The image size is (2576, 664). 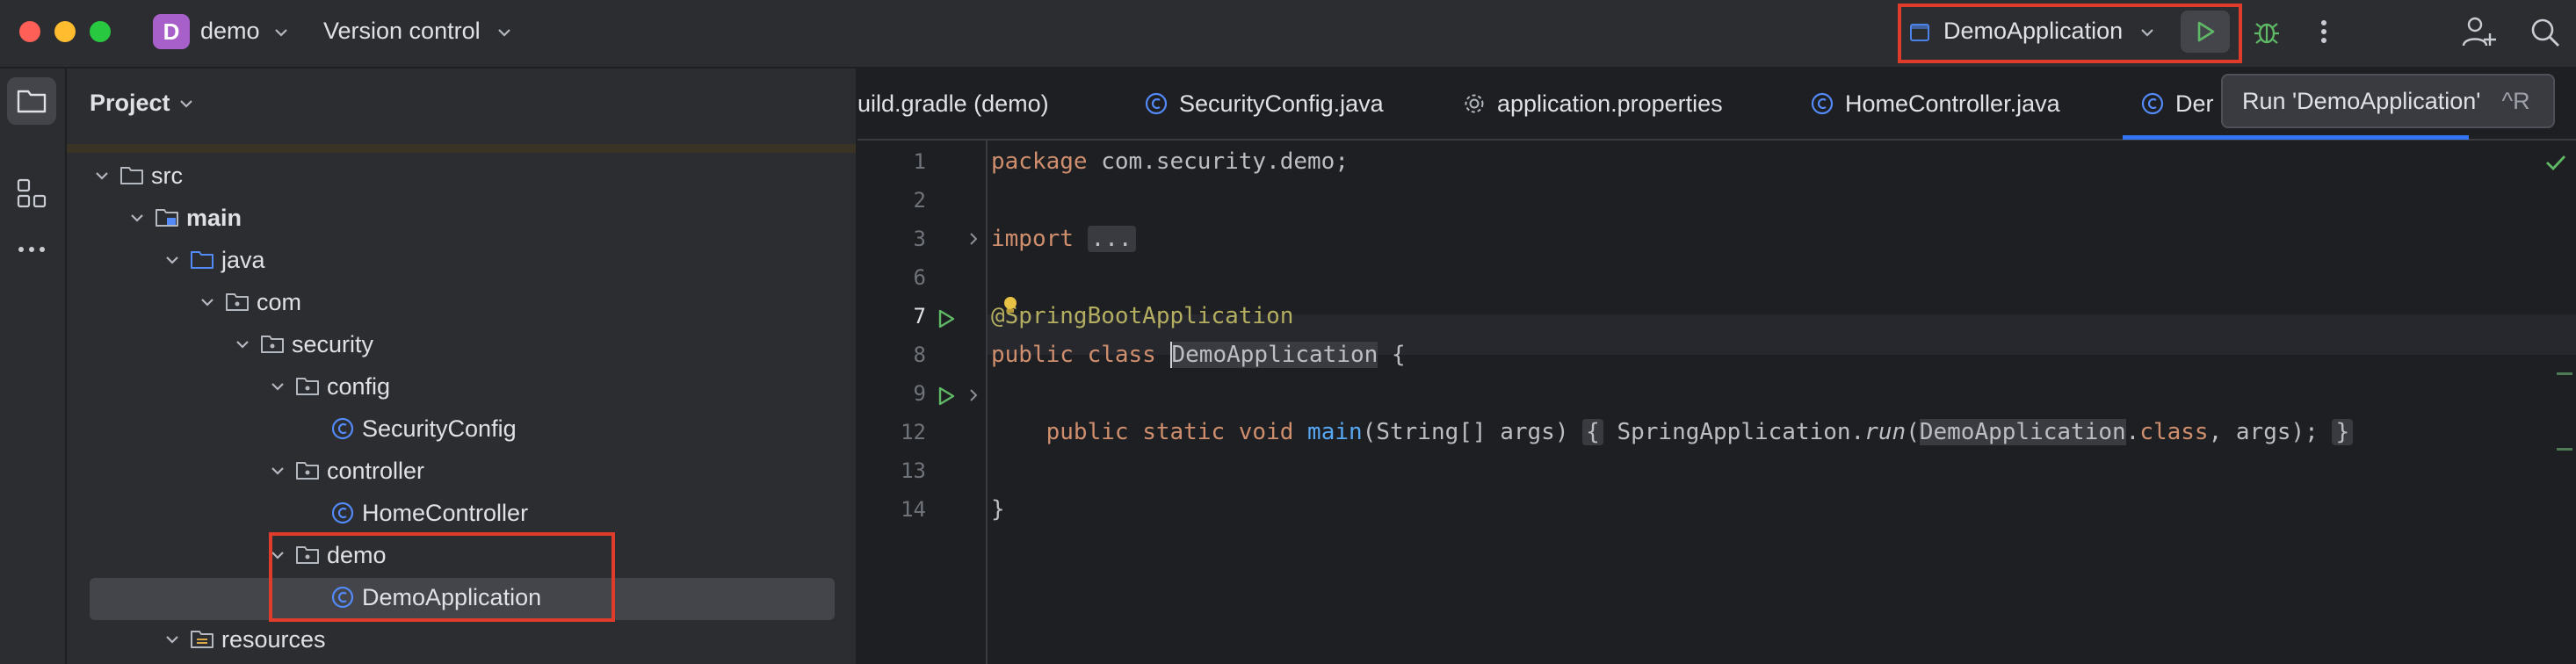 What do you see at coordinates (65, 31) in the screenshot?
I see `minimize-window-button` at bounding box center [65, 31].